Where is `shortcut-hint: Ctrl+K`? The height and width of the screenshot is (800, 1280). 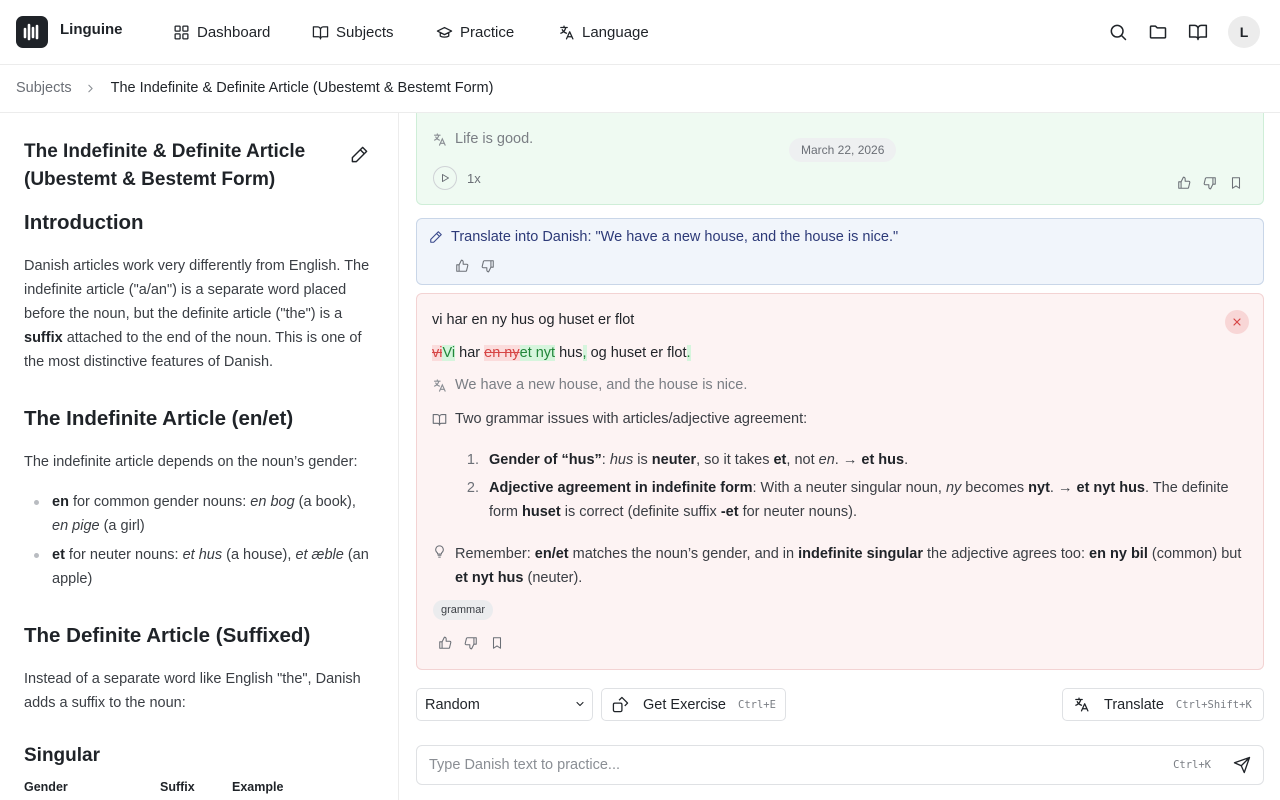
shortcut-hint: Ctrl+K is located at coordinates (1192, 765).